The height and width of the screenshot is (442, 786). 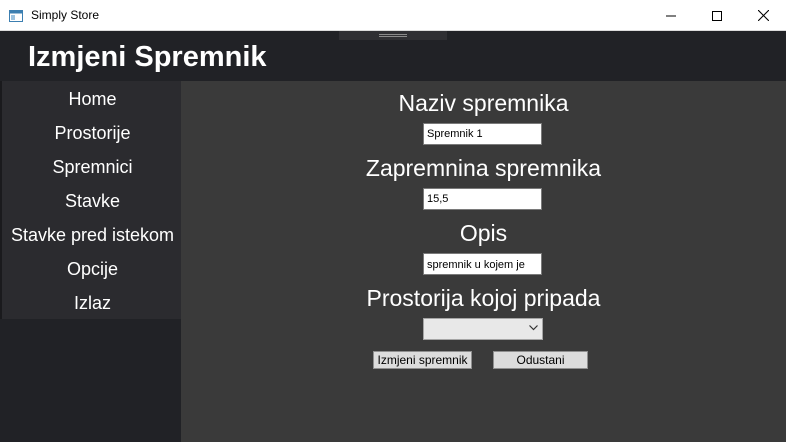 What do you see at coordinates (533, 328) in the screenshot?
I see `chevron-down-icon` at bounding box center [533, 328].